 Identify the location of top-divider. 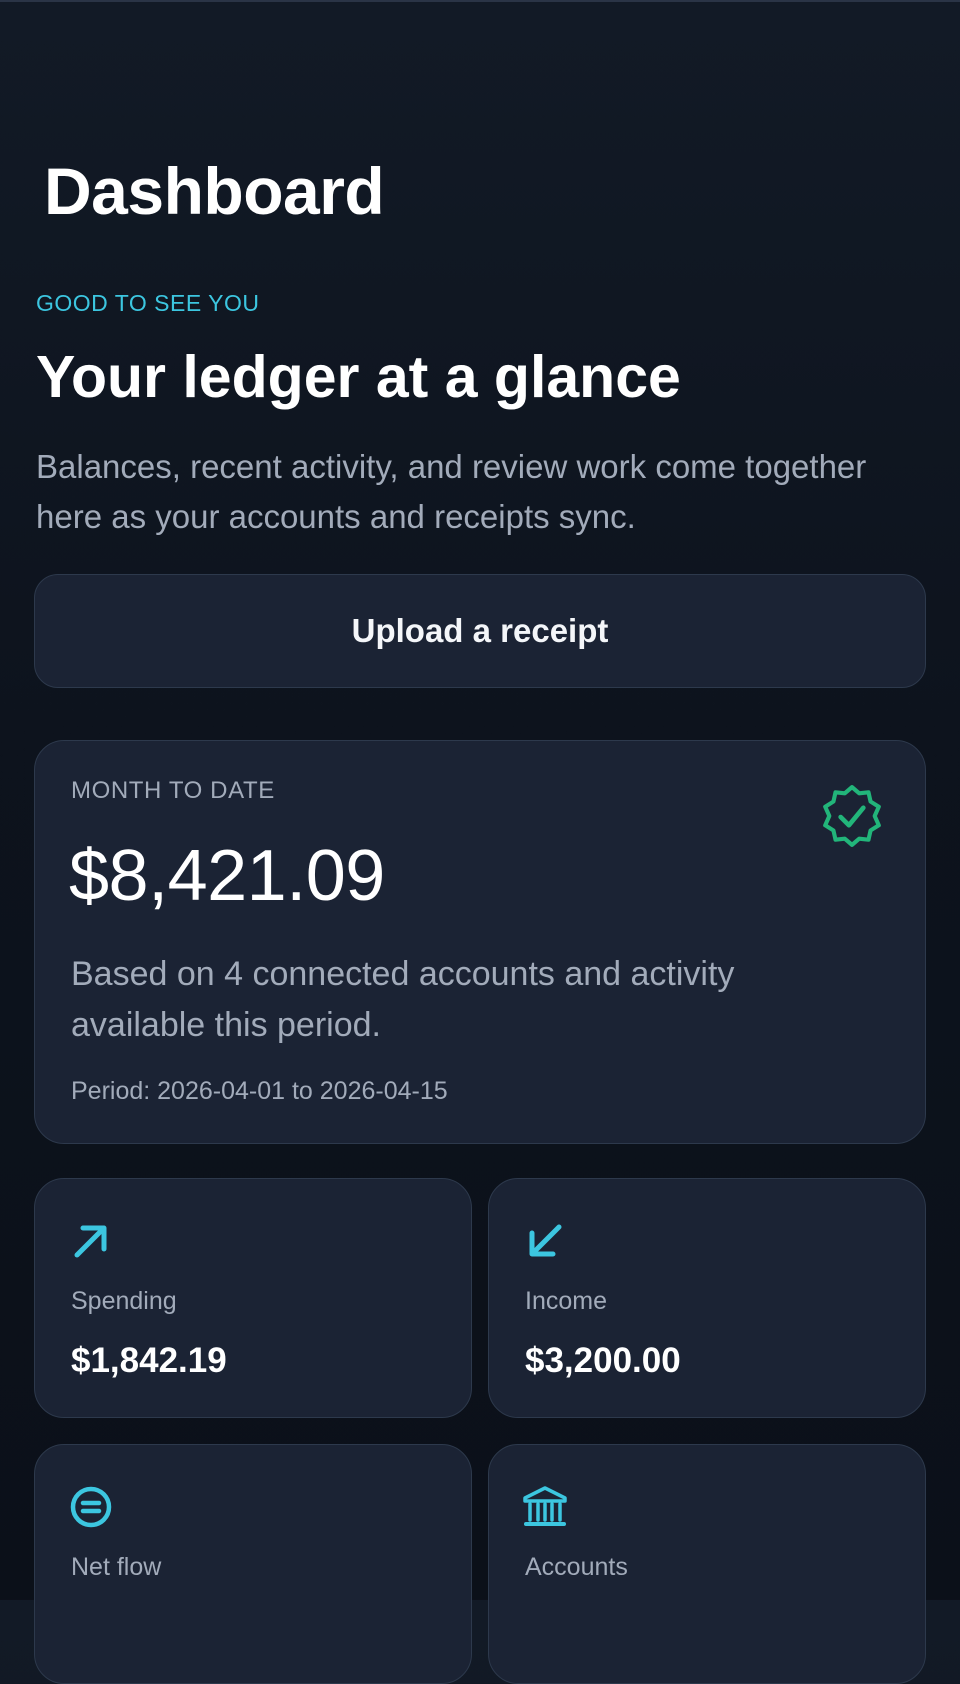
(480, 1).